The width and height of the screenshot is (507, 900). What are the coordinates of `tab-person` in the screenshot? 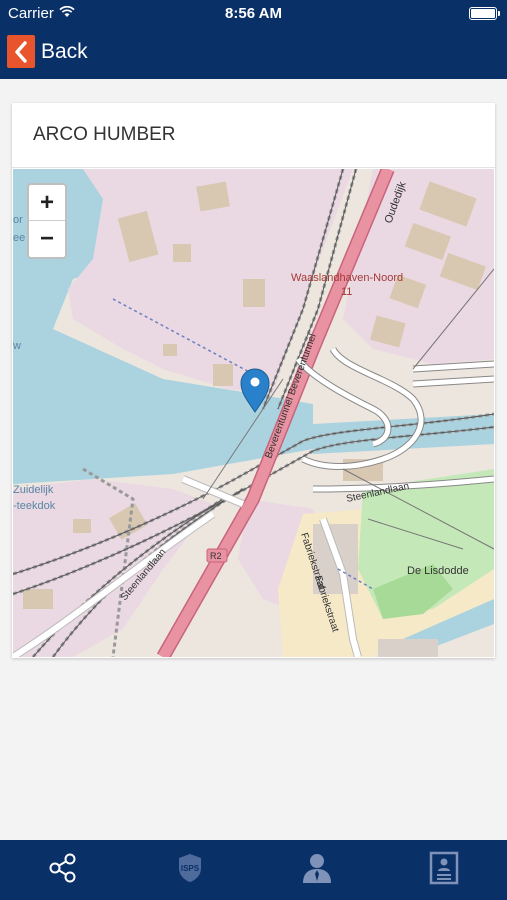 It's located at (317, 870).